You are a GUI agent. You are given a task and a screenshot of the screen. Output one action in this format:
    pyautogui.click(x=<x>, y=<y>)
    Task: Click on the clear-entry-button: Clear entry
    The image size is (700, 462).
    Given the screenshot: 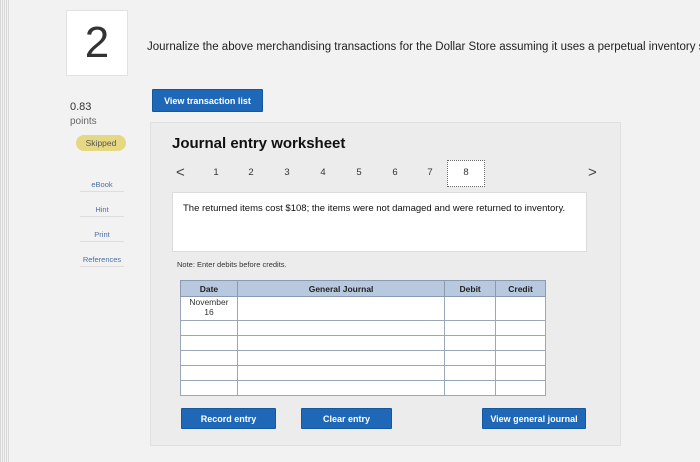 What is the action you would take?
    pyautogui.click(x=346, y=418)
    